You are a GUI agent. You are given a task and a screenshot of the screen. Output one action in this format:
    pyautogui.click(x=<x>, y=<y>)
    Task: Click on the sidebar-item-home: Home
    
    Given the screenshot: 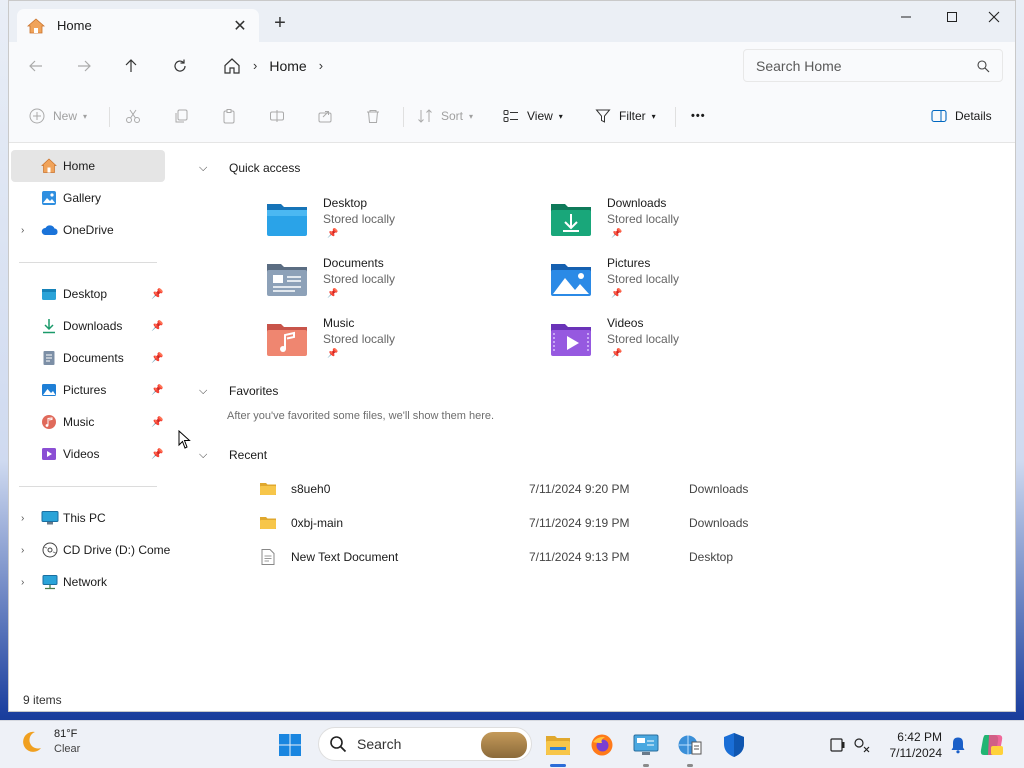 What is the action you would take?
    pyautogui.click(x=88, y=166)
    